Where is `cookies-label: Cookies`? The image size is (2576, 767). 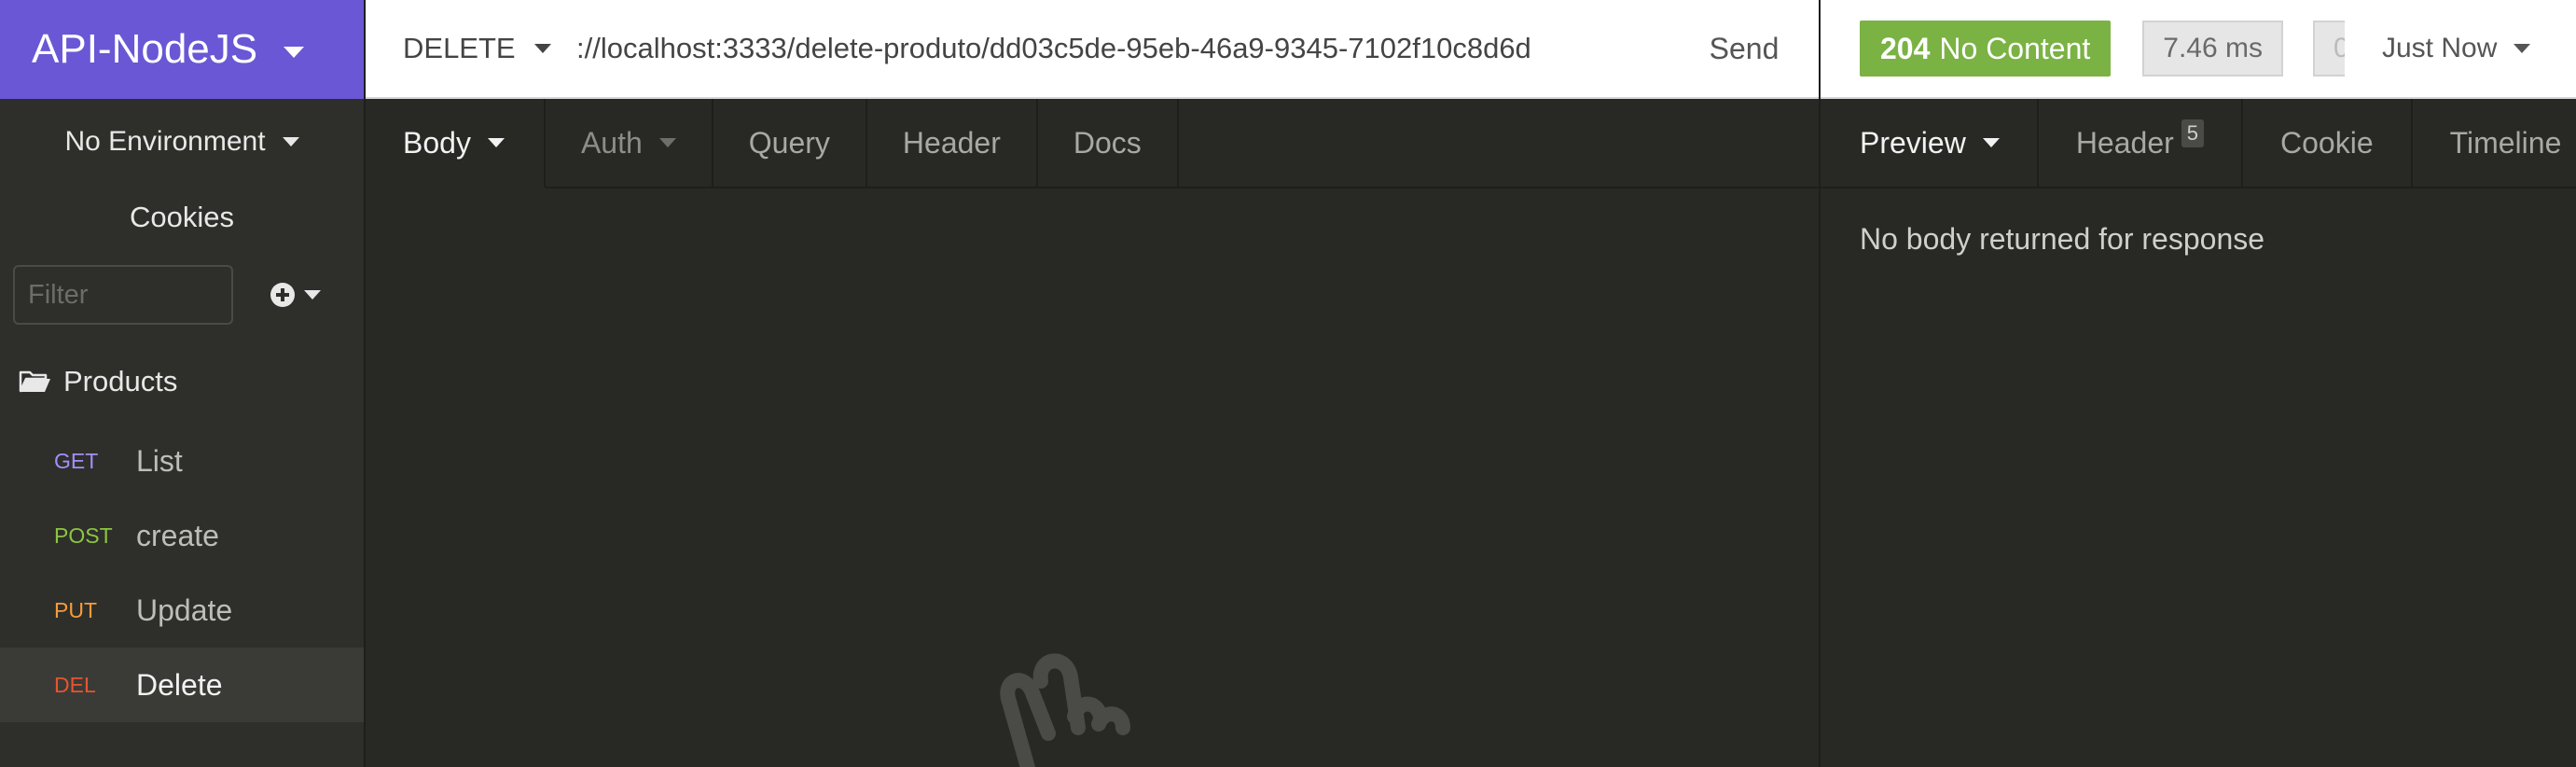
cookies-label: Cookies is located at coordinates (182, 217).